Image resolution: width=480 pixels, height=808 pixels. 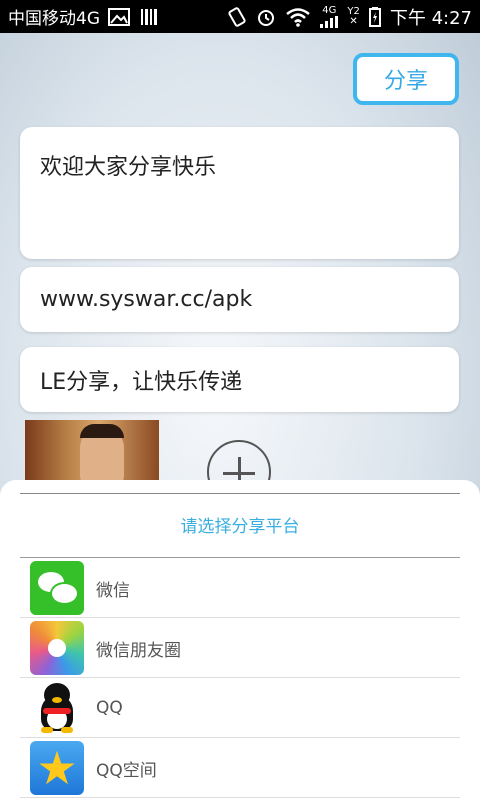 What do you see at coordinates (57, 648) in the screenshot?
I see `wechat-moments-icon` at bounding box center [57, 648].